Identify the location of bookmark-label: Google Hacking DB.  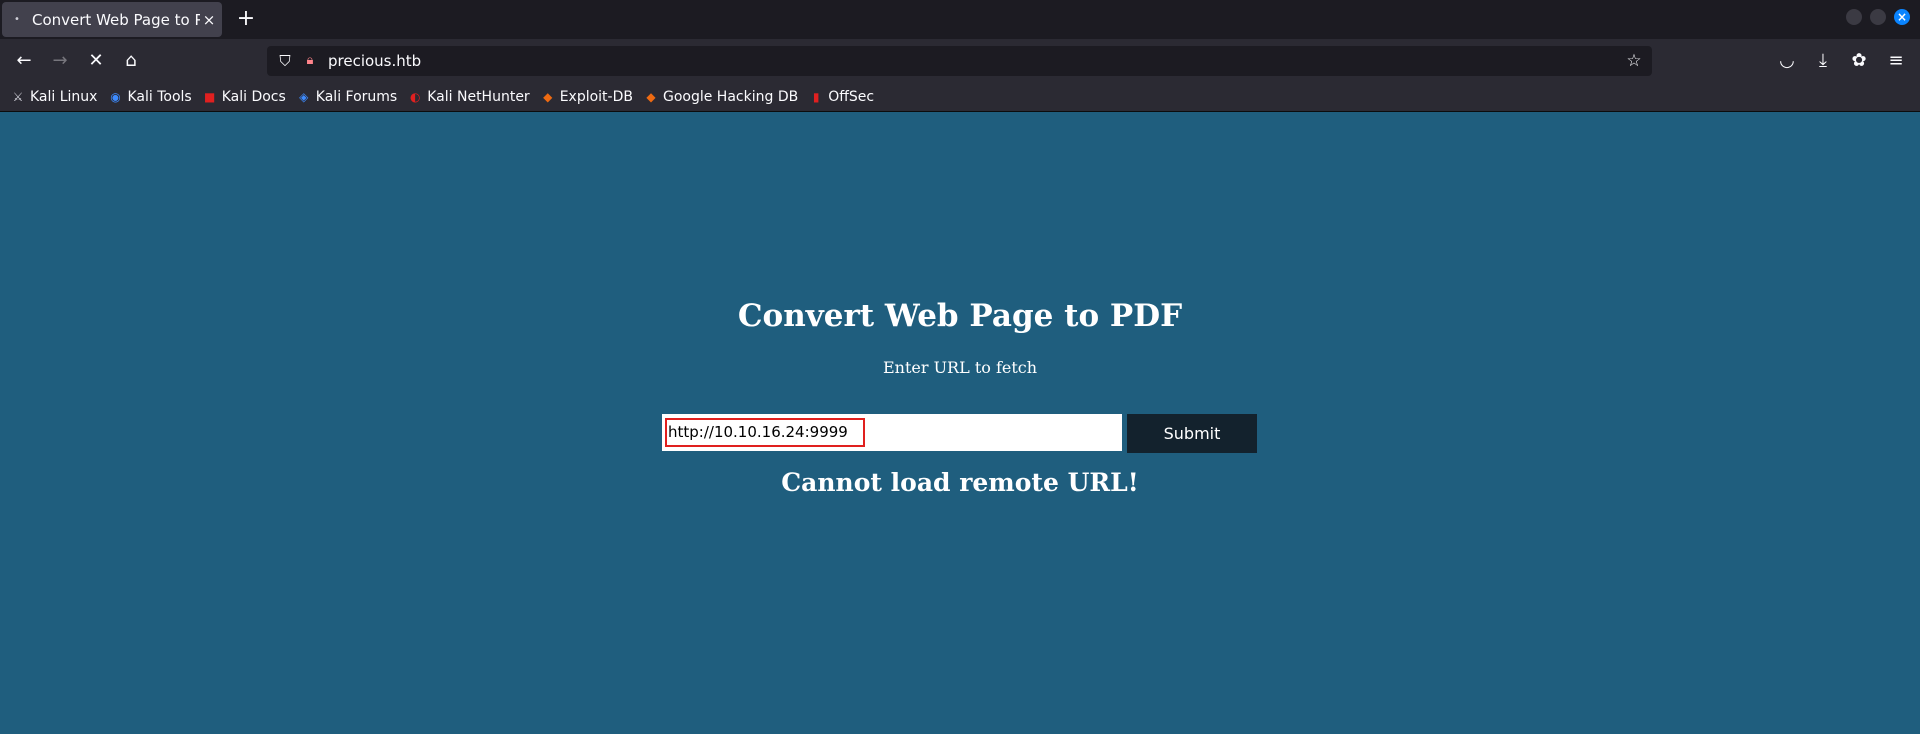
(730, 96).